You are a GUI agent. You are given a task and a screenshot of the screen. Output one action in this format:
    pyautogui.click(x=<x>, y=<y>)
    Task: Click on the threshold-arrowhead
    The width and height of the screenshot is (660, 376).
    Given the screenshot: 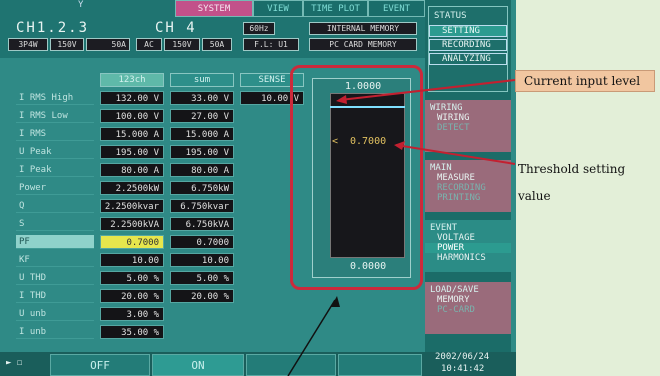 What is the action you would take?
    pyautogui.click(x=399, y=145)
    